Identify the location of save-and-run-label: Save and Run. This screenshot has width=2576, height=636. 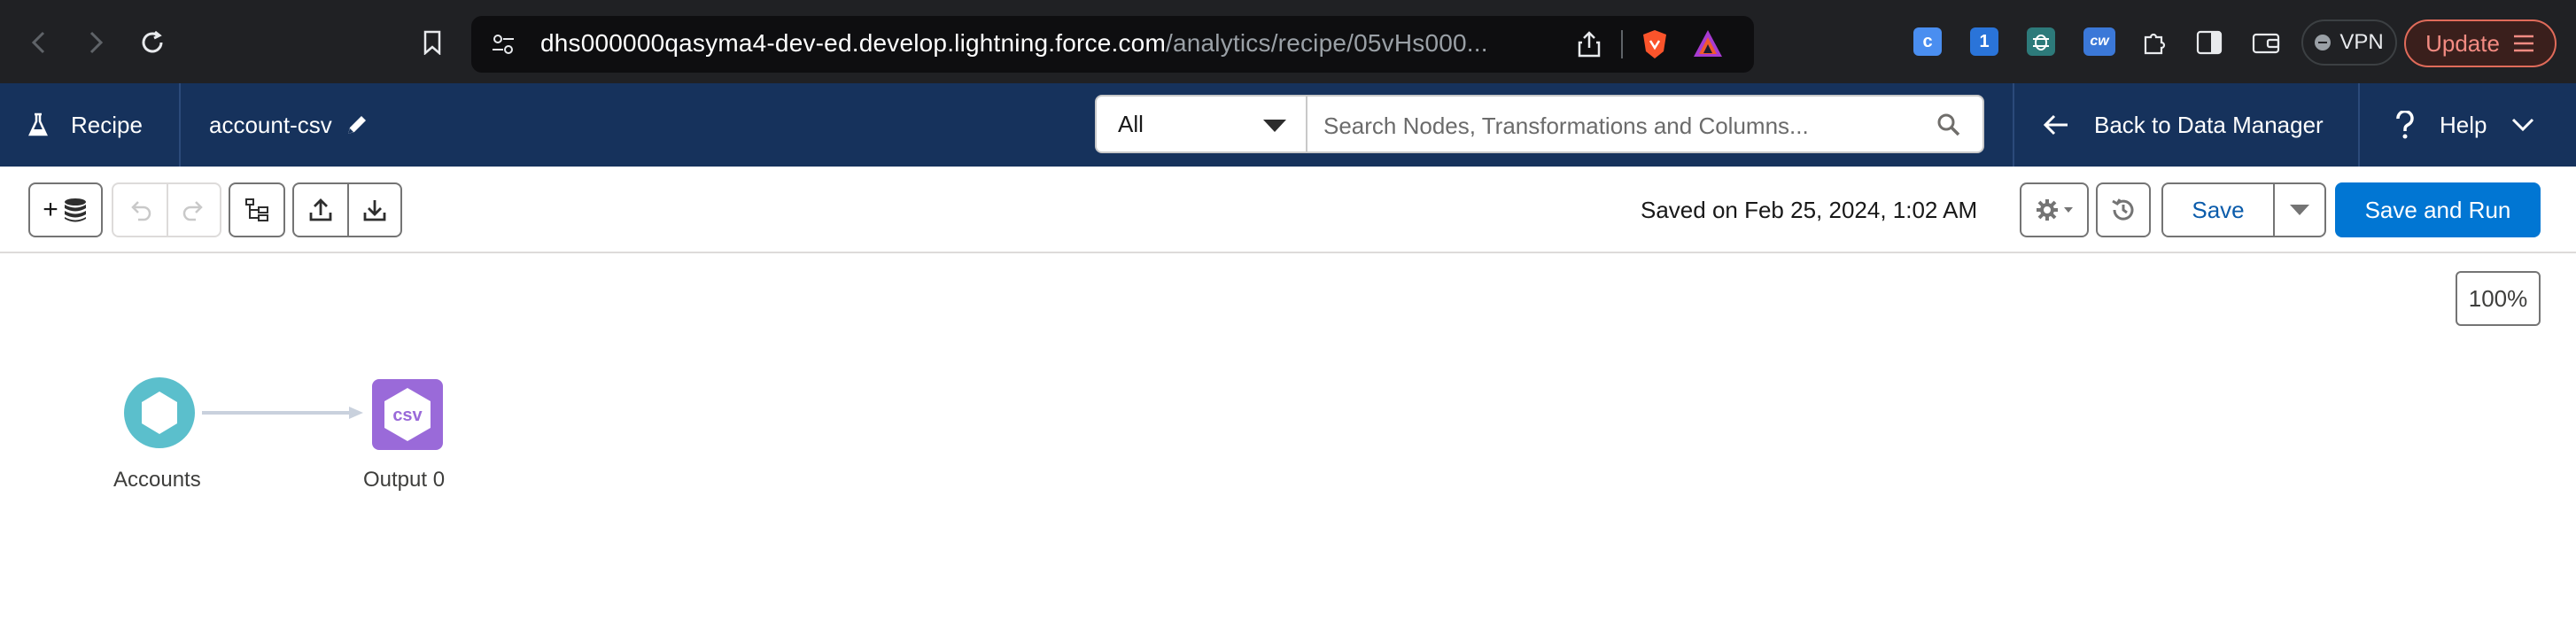
(2437, 209).